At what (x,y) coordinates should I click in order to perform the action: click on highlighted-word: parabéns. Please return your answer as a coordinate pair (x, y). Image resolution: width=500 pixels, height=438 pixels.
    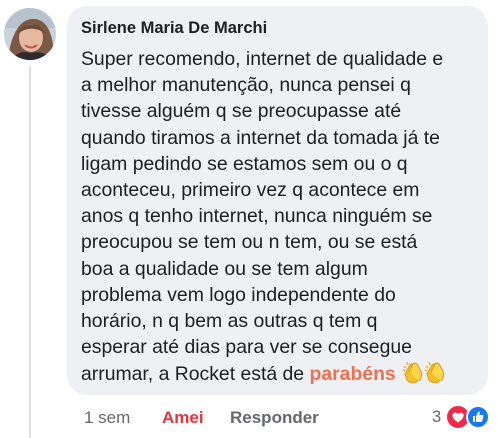
    Looking at the image, I should click on (352, 374).